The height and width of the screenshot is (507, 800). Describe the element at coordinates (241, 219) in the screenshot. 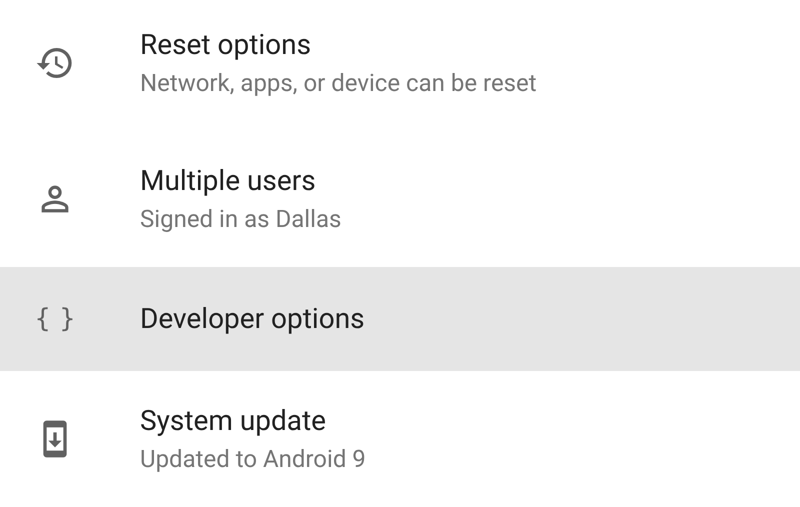

I see `item-subtitle: Signed in as Dallas` at that location.